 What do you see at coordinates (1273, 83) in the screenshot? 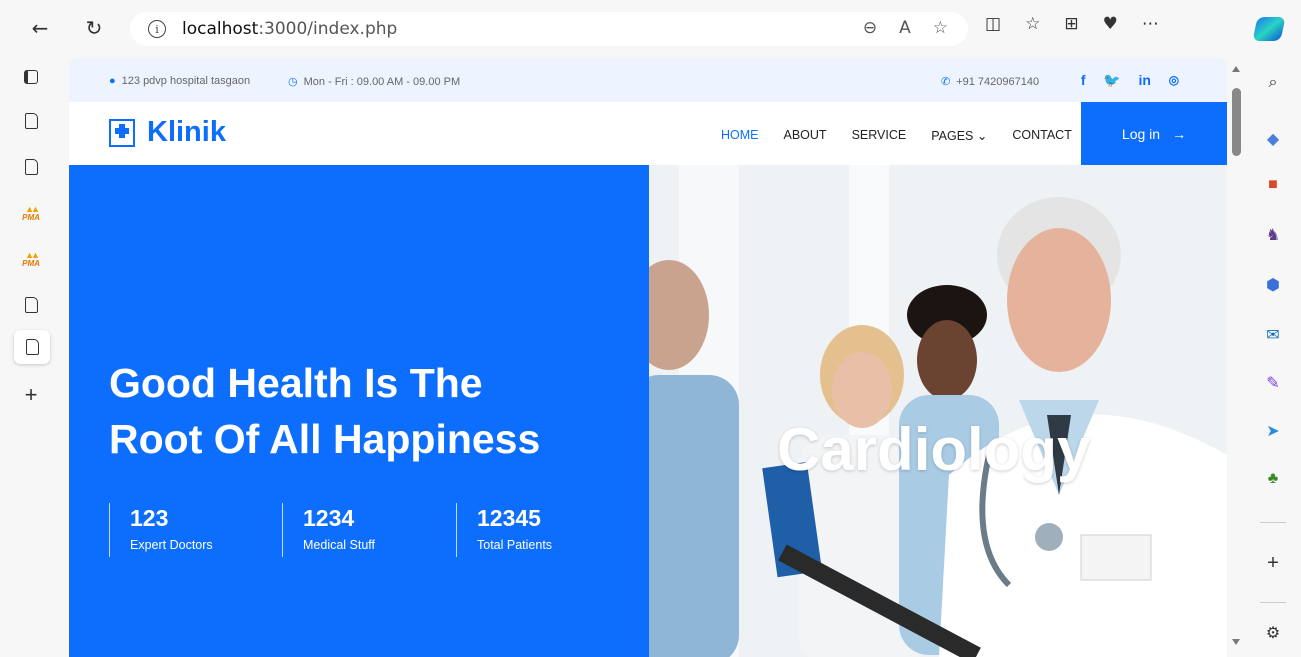
I see `search-icon: ⌕` at bounding box center [1273, 83].